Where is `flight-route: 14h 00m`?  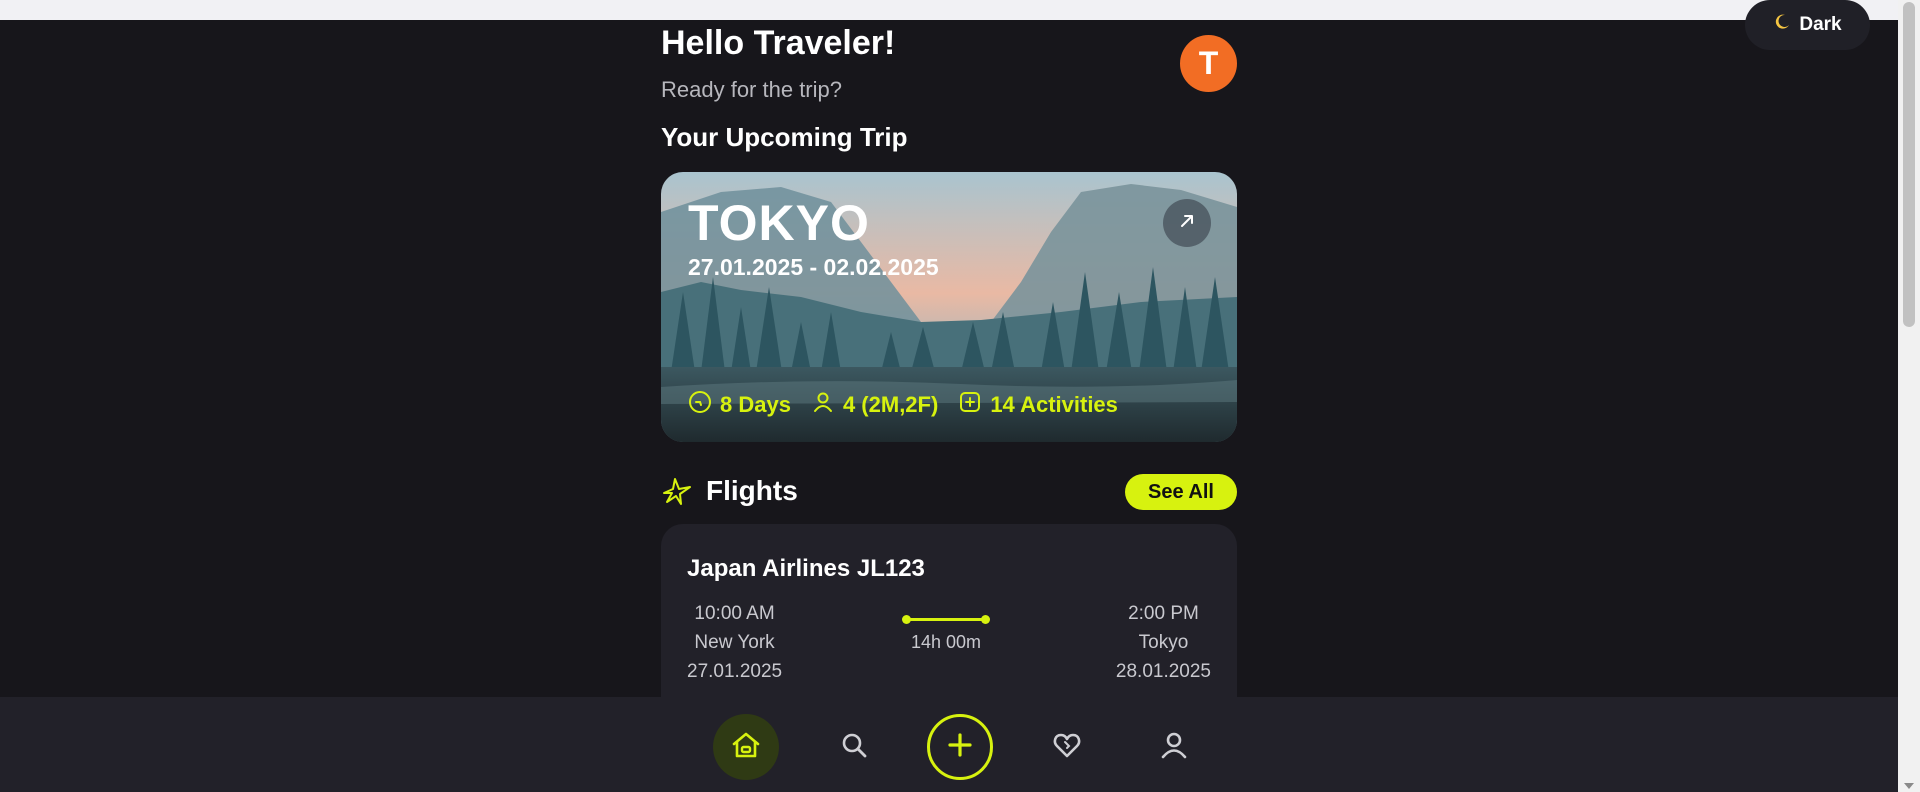
flight-route: 14h 00m is located at coordinates (946, 634).